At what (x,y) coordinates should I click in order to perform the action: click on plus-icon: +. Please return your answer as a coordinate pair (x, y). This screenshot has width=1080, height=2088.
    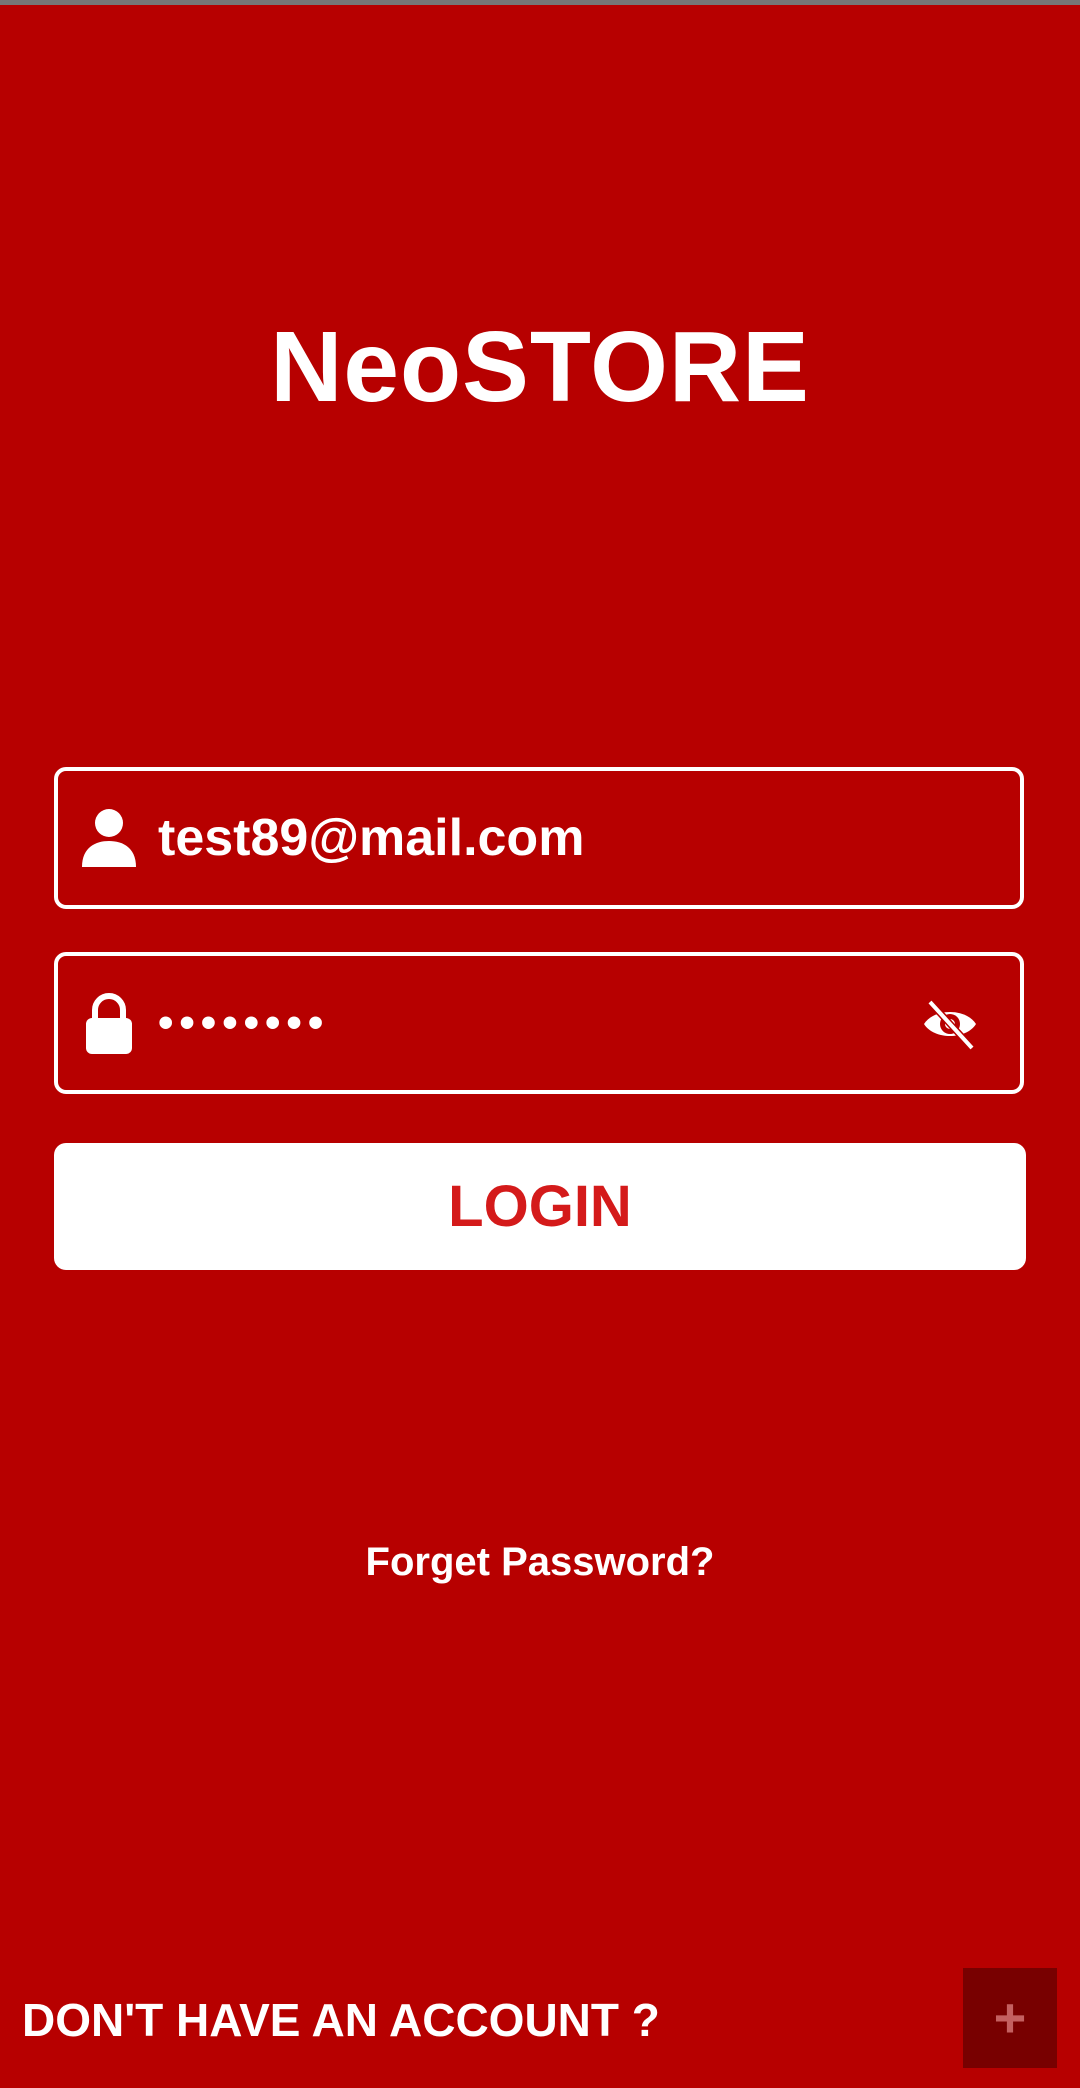
    Looking at the image, I should click on (1010, 2017).